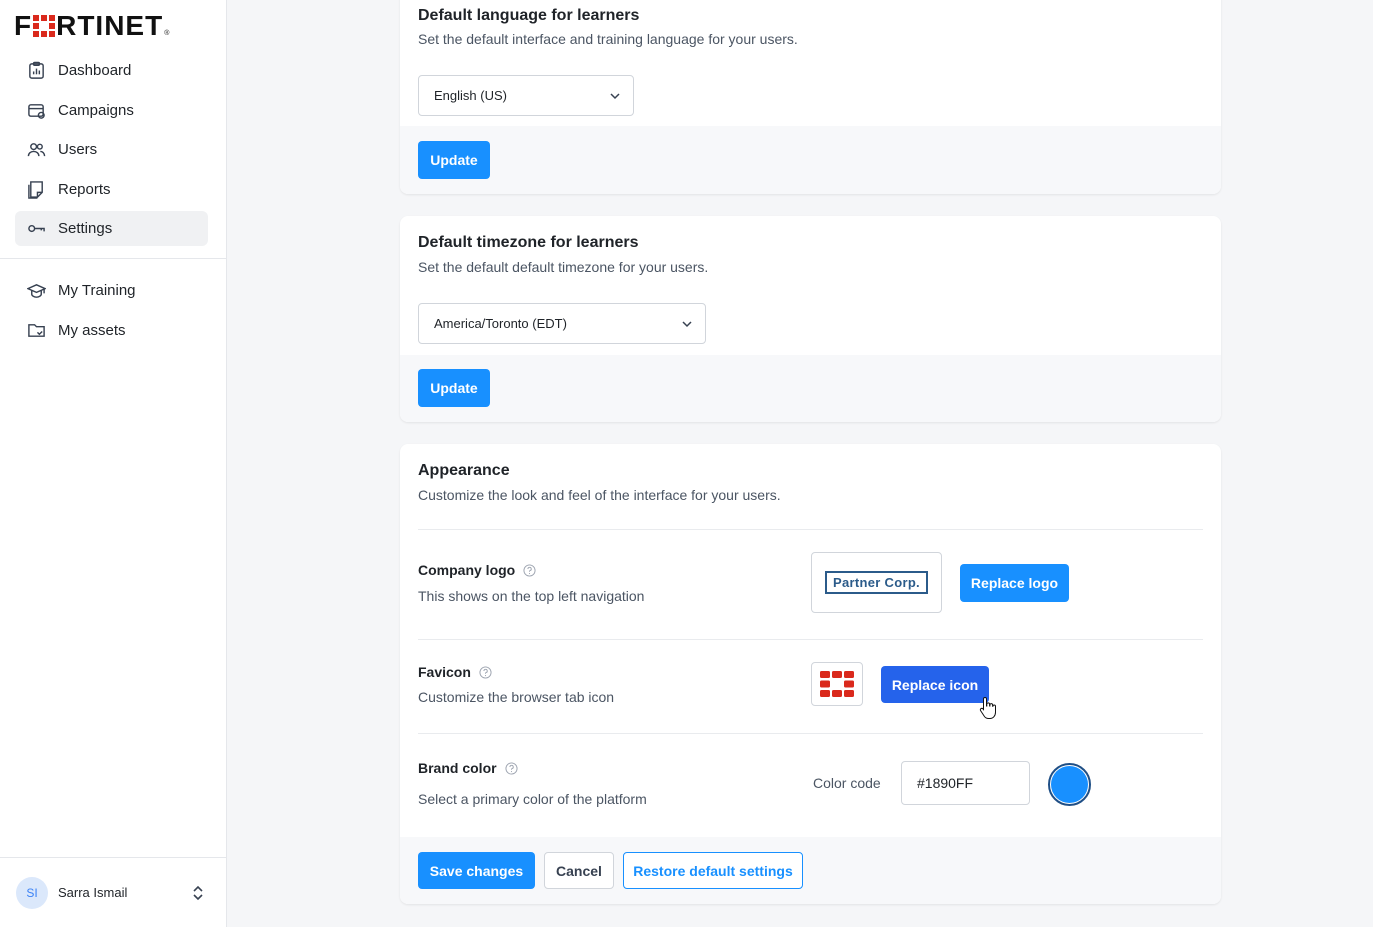 The image size is (1373, 927). I want to click on favicon-label: Favicon, so click(455, 672).